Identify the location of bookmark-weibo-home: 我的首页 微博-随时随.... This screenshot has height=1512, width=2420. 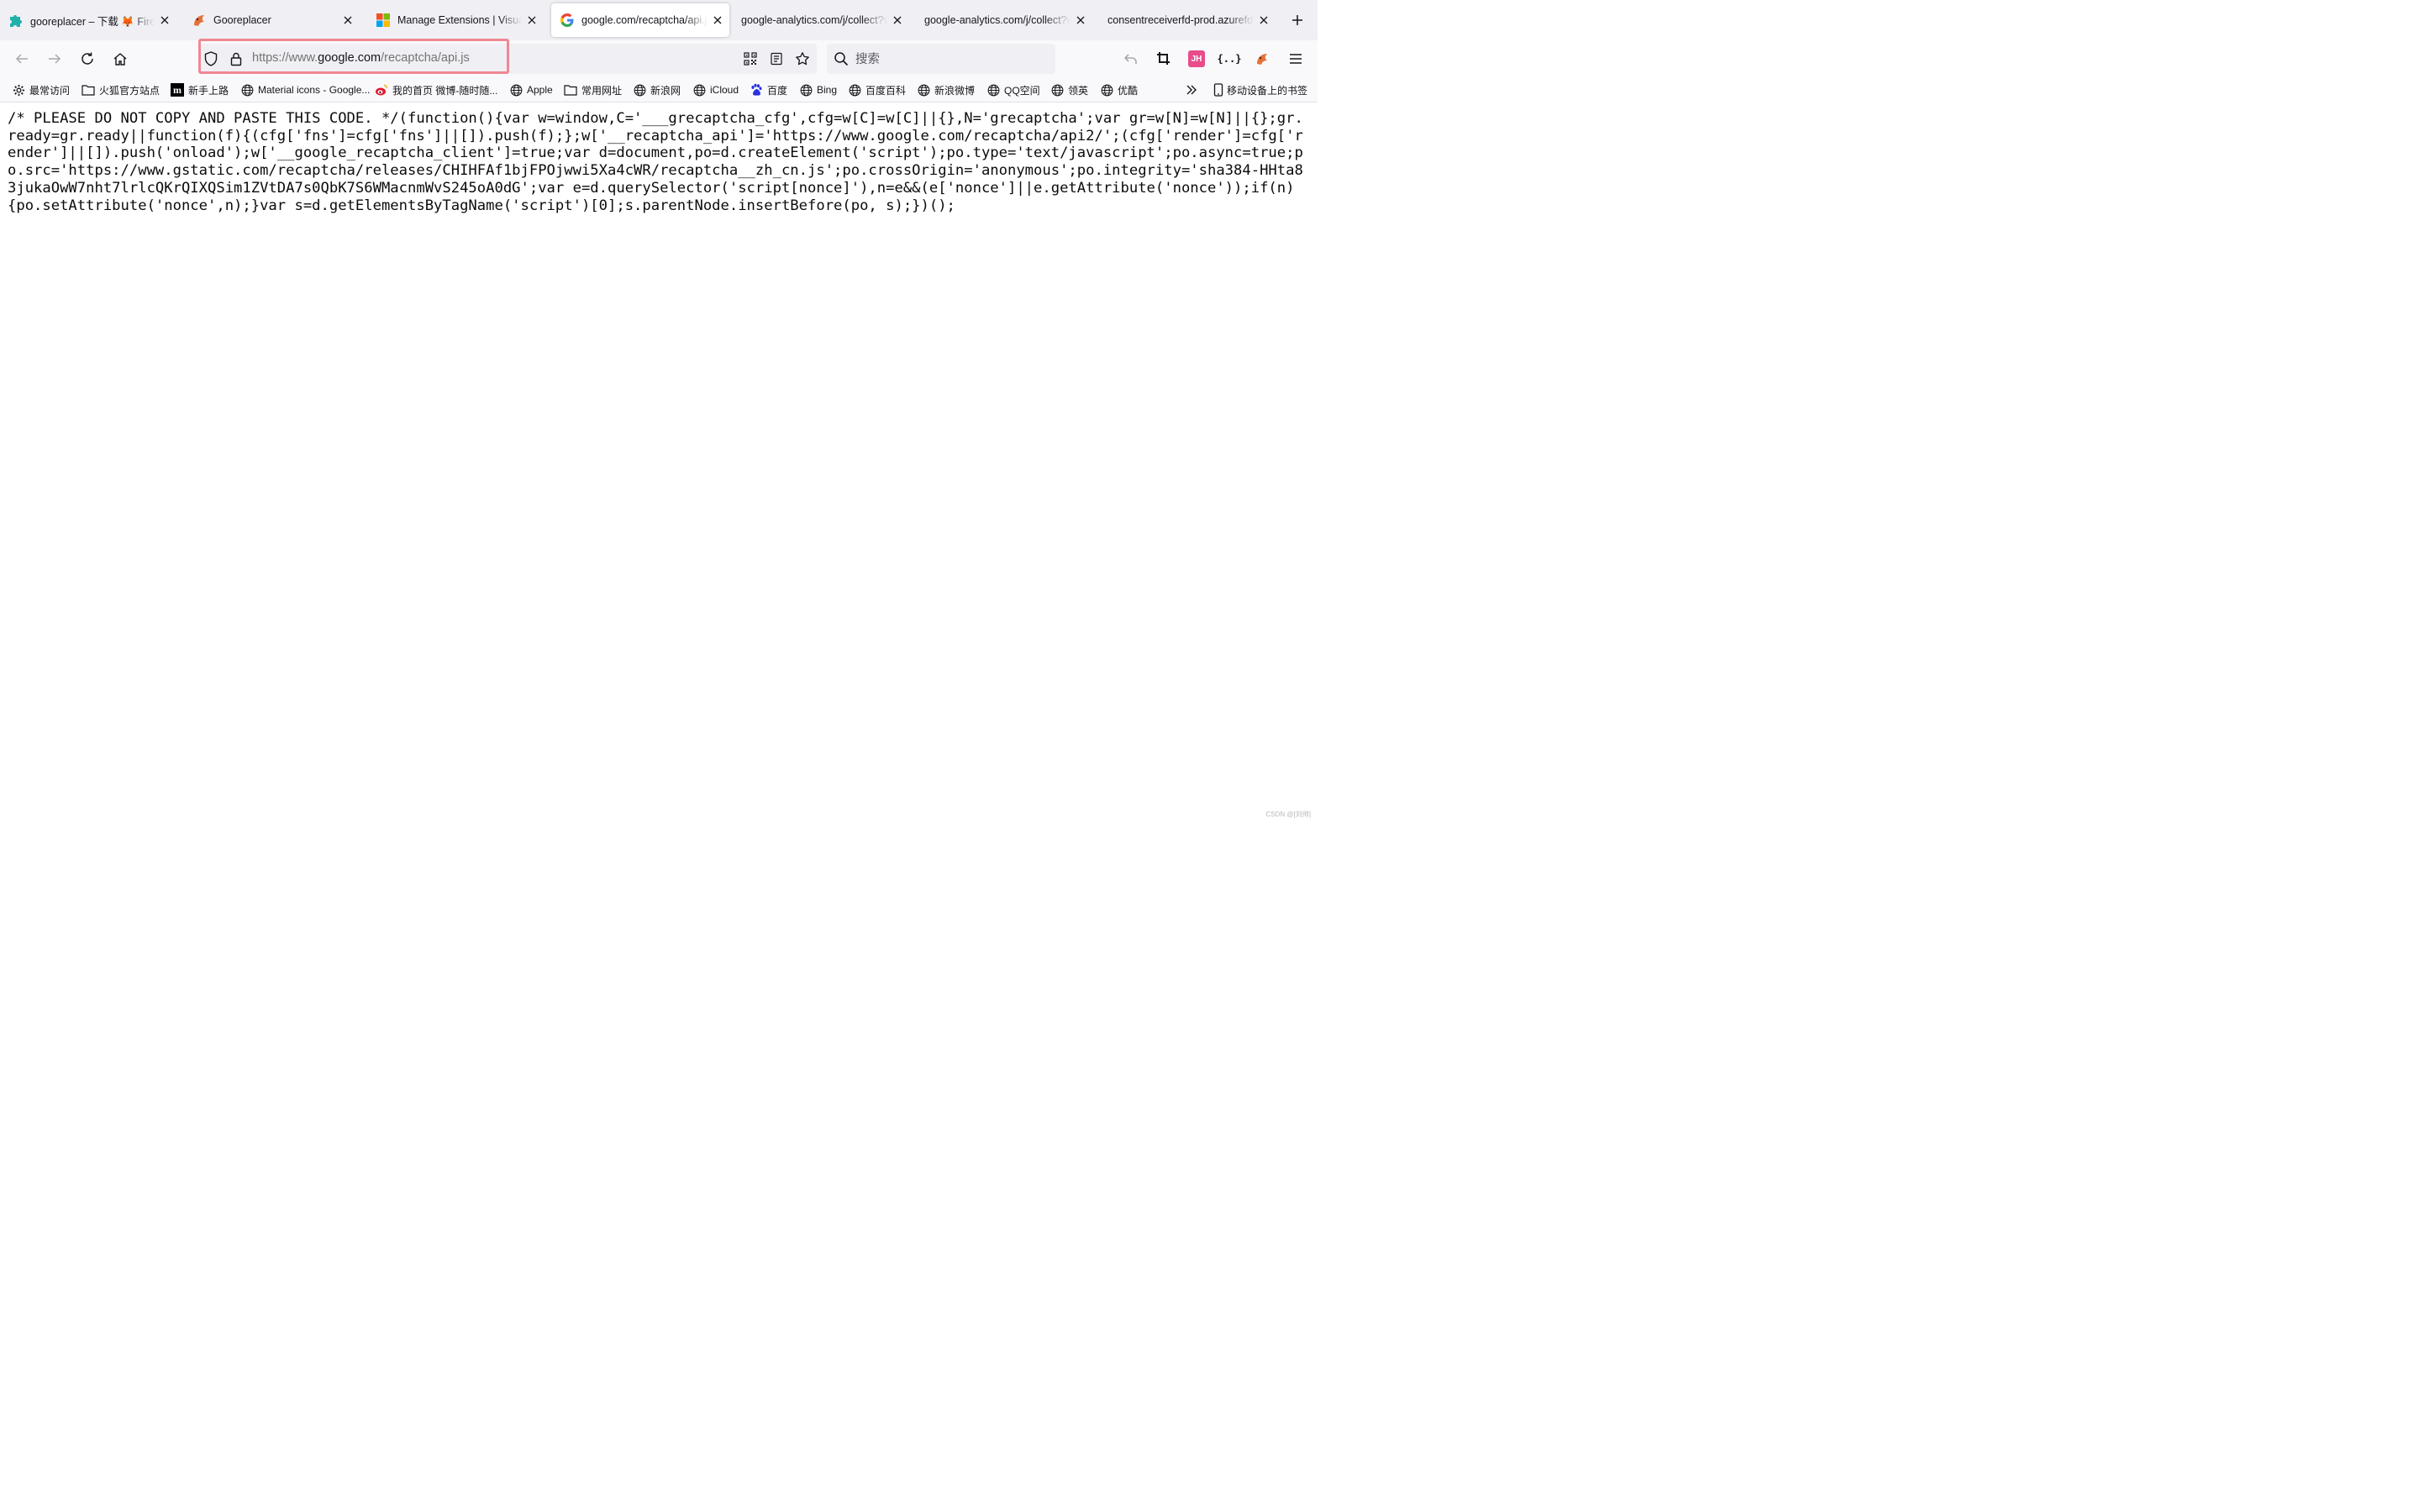
(436, 89).